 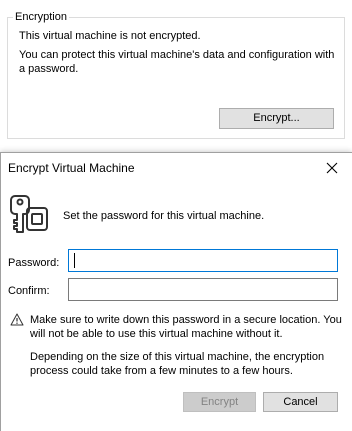 What do you see at coordinates (17, 319) in the screenshot?
I see `warning-triangle-icon` at bounding box center [17, 319].